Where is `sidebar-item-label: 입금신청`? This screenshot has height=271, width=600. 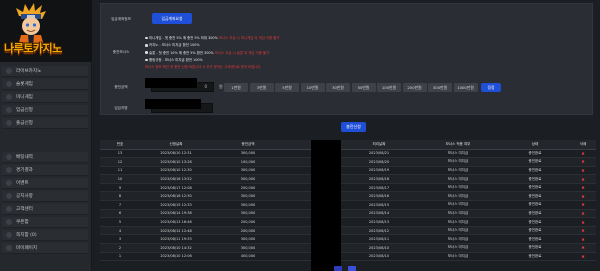
sidebar-item-label: 입금신청 is located at coordinates (24, 110).